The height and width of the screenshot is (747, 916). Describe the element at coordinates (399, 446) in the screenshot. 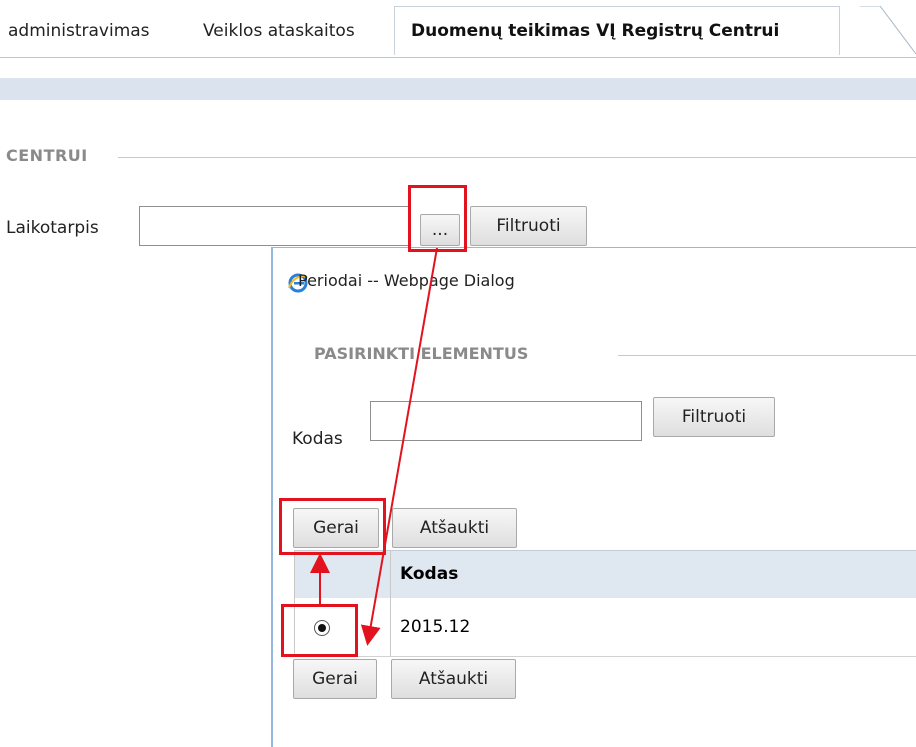

I see `arrow-browse-to-radio` at that location.